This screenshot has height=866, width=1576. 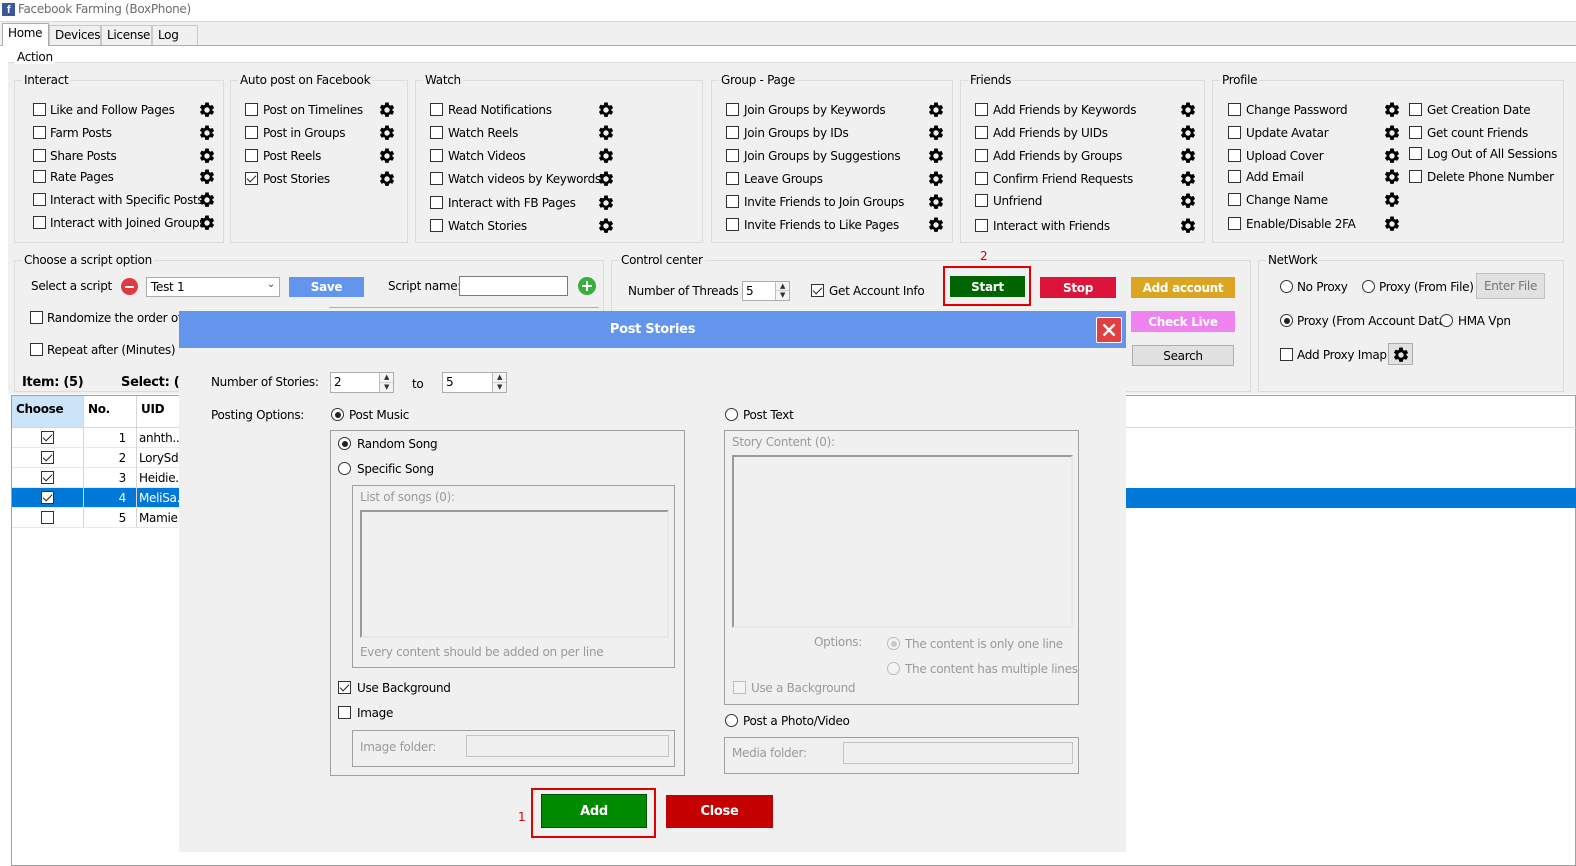 I want to click on specific-song-radio, so click(x=344, y=468).